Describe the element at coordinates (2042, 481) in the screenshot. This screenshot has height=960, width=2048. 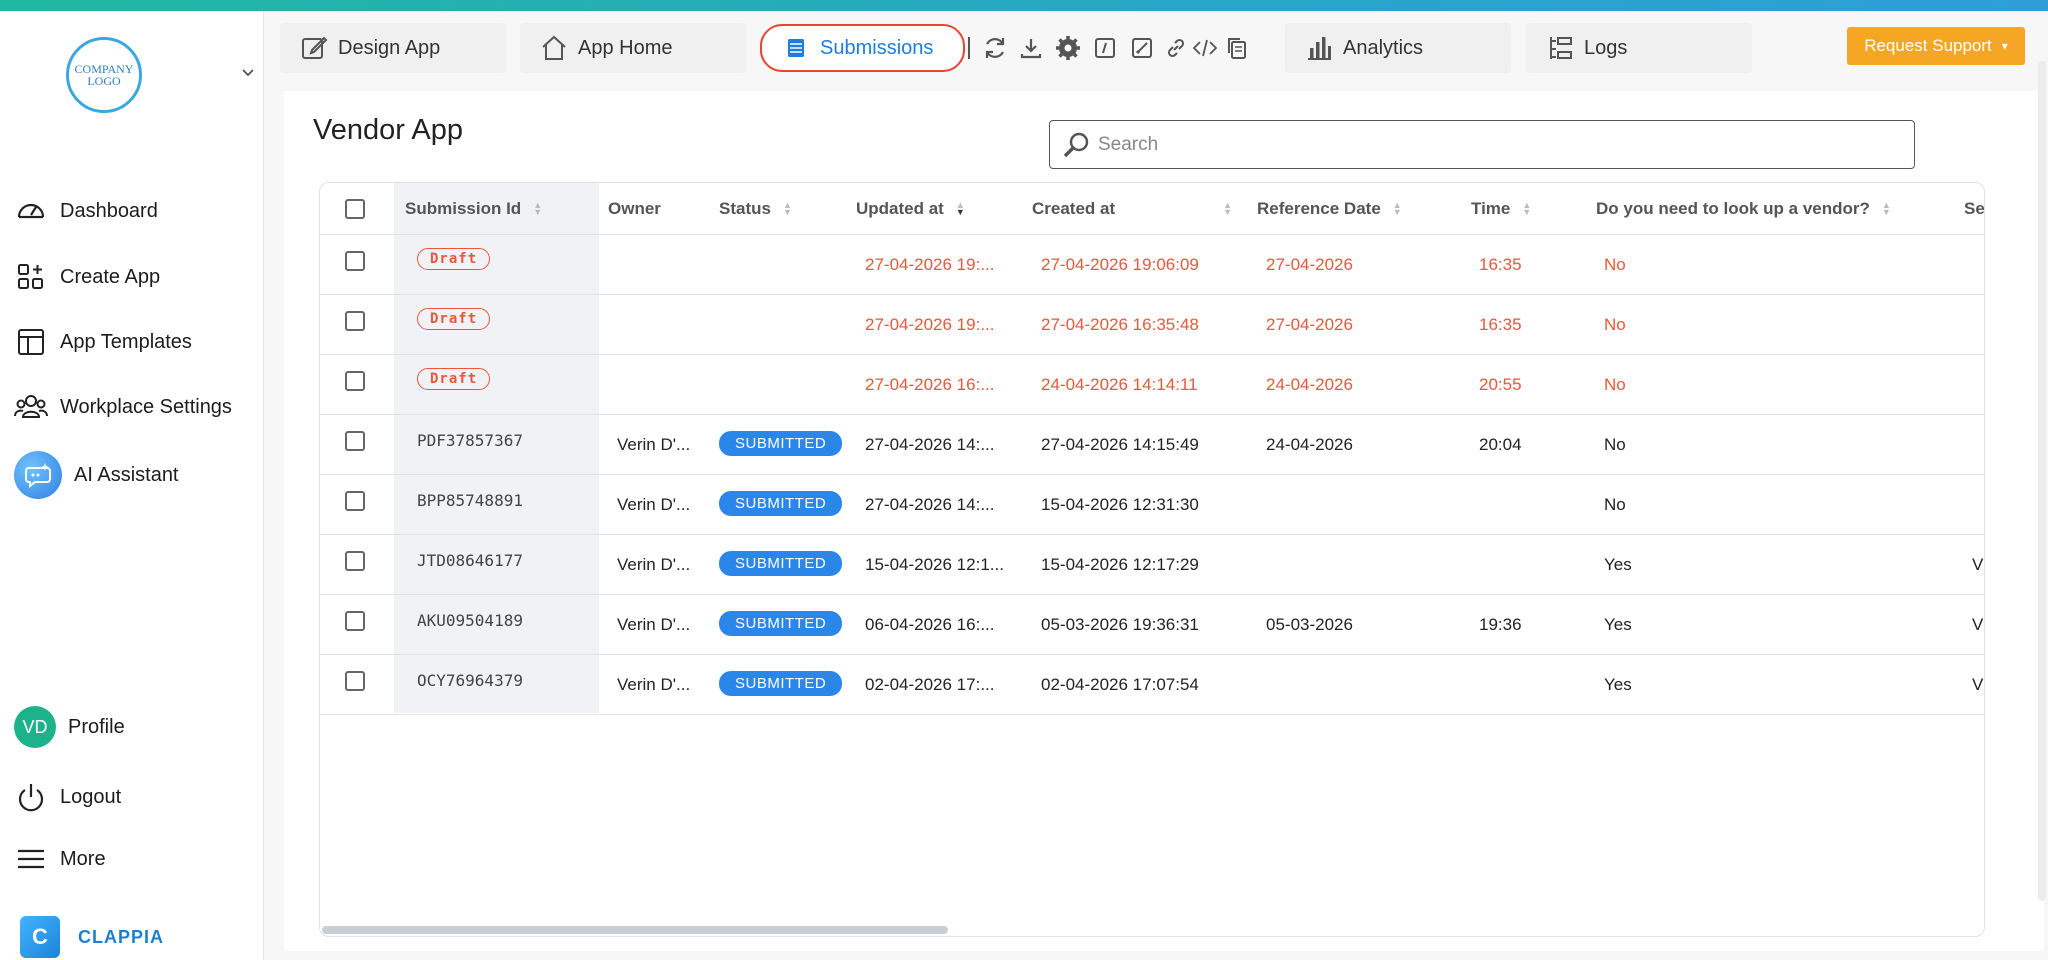
I see `vertical-scrollbar` at that location.